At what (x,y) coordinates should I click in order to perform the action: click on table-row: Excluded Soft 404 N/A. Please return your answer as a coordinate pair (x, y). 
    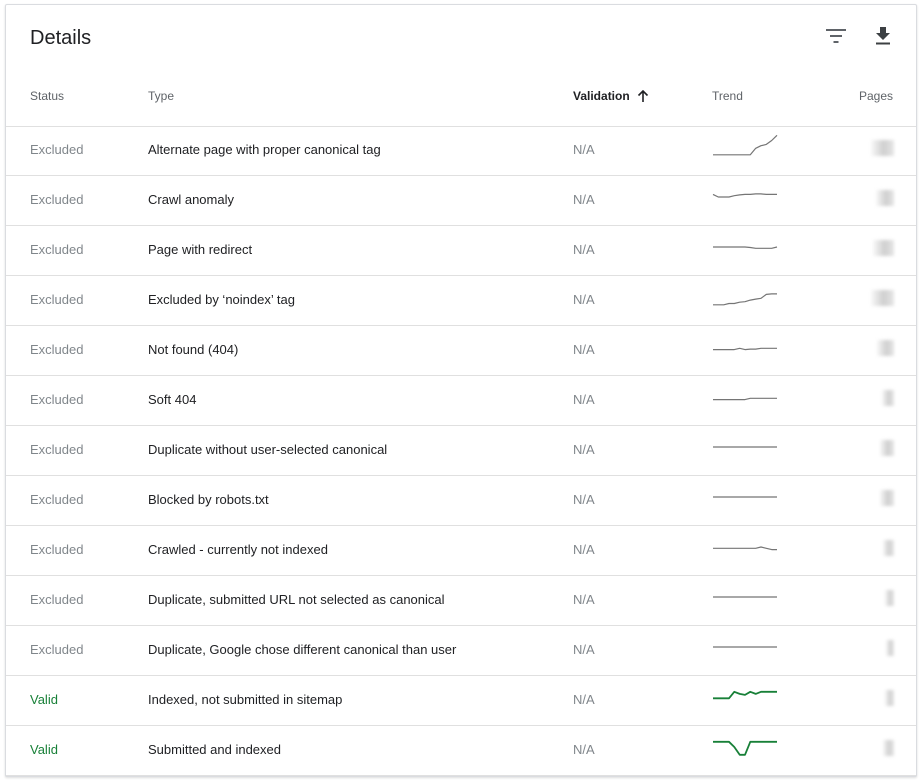
    Looking at the image, I should click on (461, 401).